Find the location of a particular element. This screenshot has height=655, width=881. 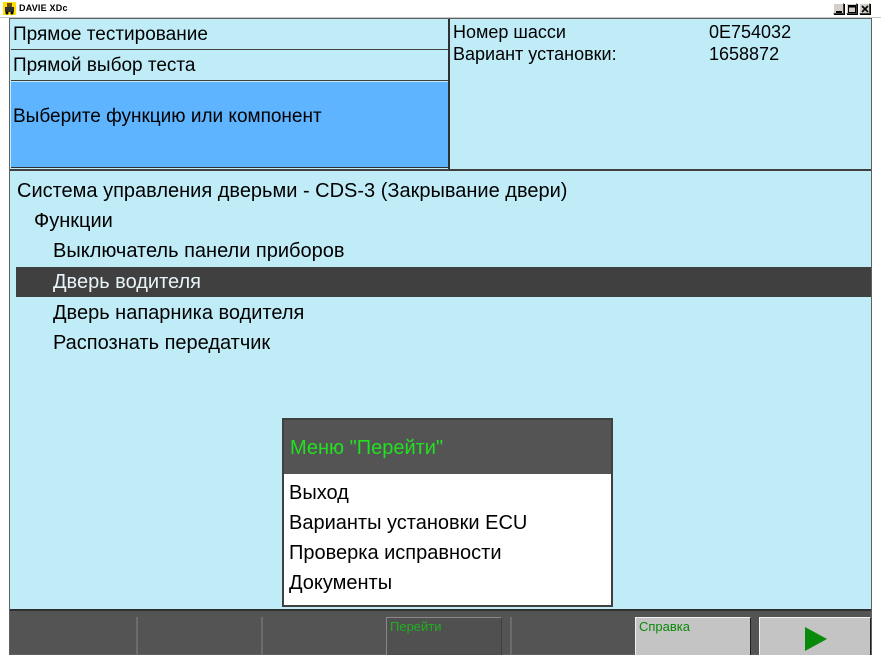

go-menu-item-health-check: Проверка исправности is located at coordinates (395, 553).